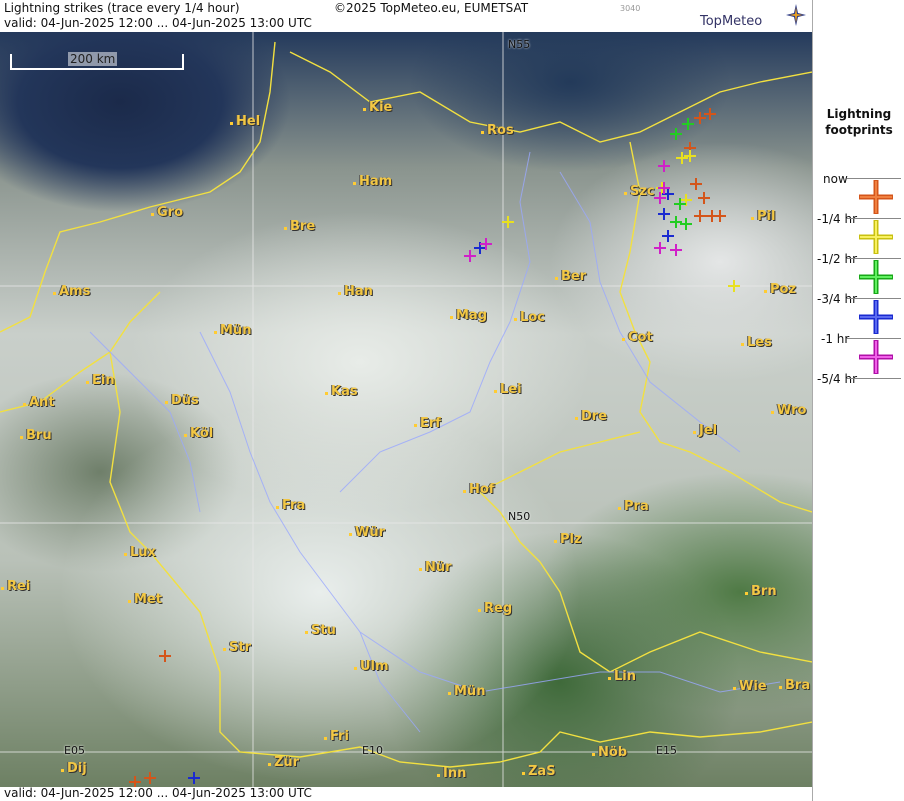  I want to click on city-label: Stu, so click(320, 630).